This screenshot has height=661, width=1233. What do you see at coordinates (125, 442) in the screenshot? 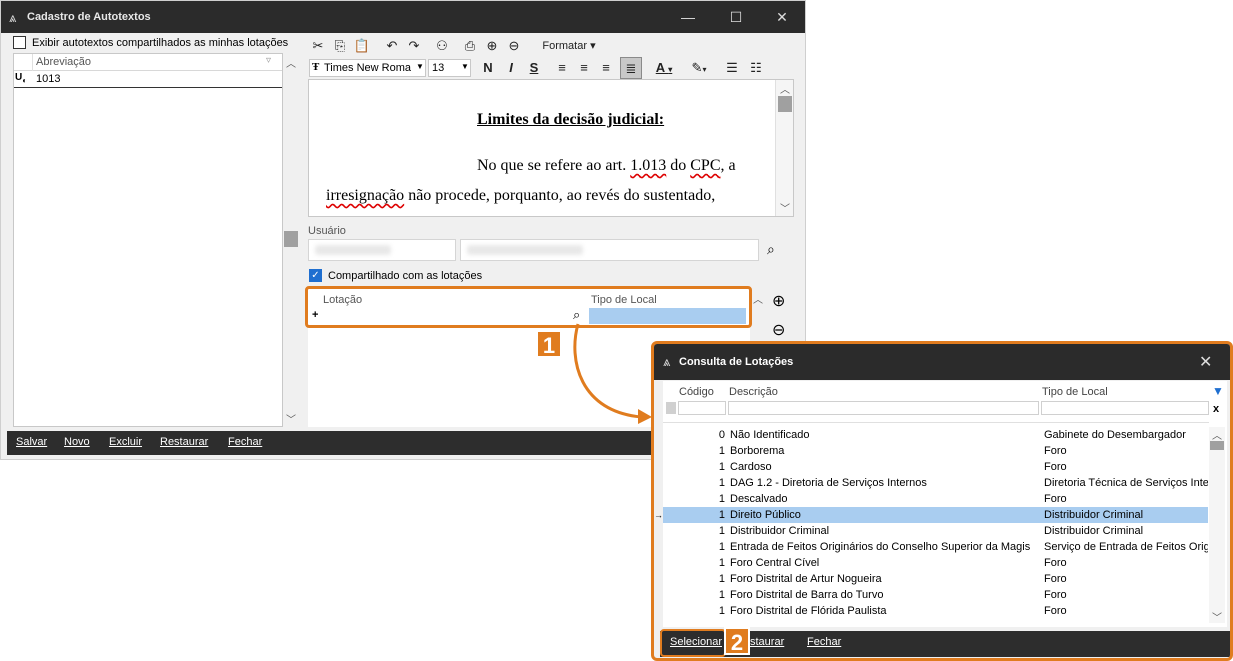
I see `delete-button: Excluir` at bounding box center [125, 442].